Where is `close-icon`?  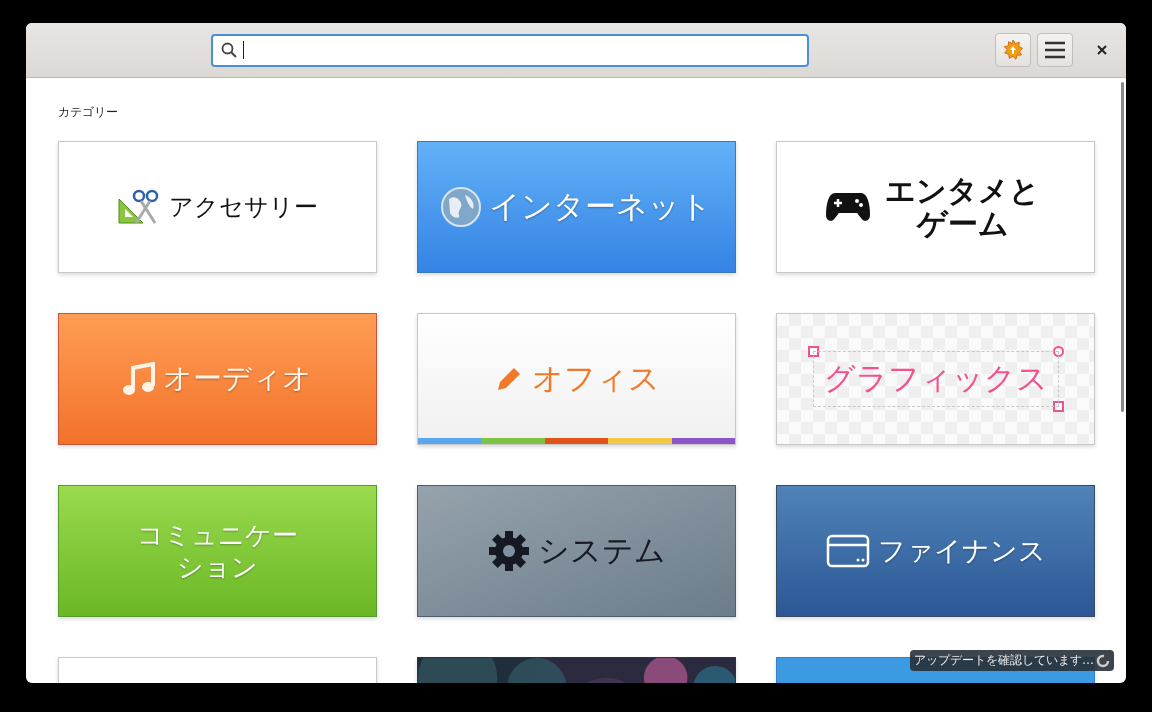
close-icon is located at coordinates (1102, 50).